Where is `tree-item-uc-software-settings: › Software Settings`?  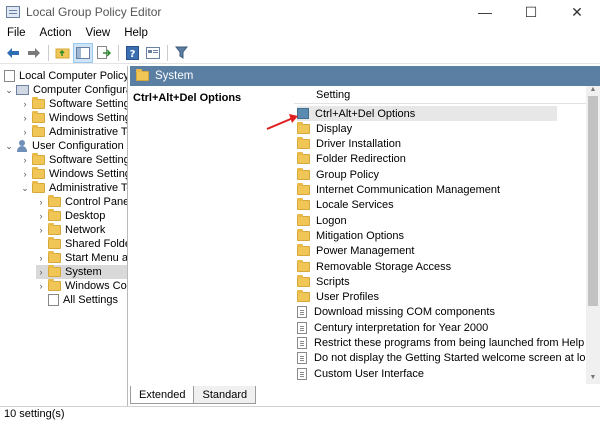 tree-item-uc-software-settings: › Software Settings is located at coordinates (73, 160).